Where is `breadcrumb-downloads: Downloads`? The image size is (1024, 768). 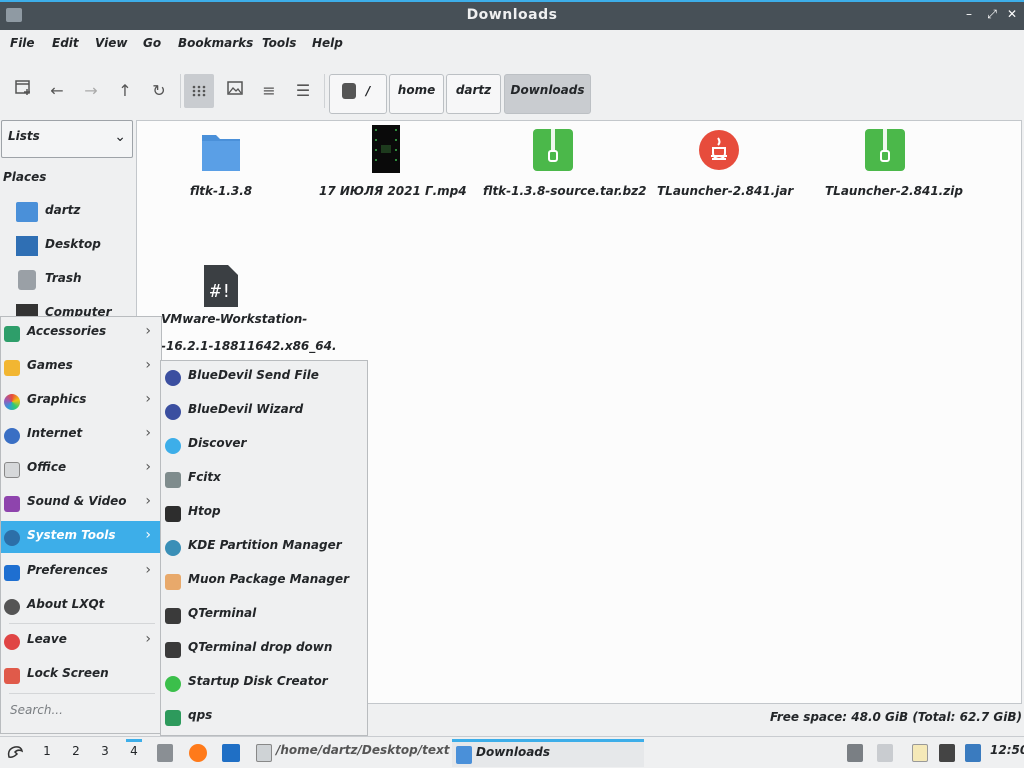
breadcrumb-downloads: Downloads is located at coordinates (547, 94).